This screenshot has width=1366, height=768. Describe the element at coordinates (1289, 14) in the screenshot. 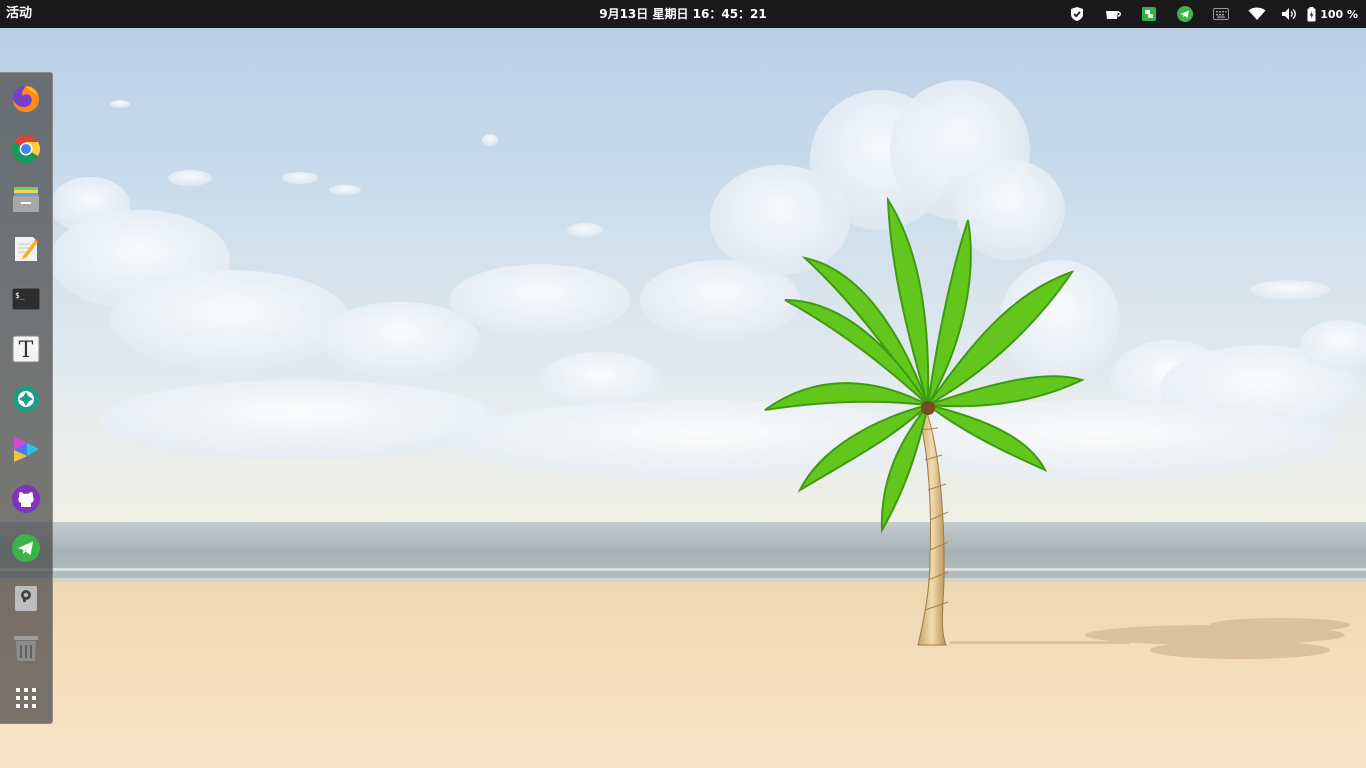

I see `volume-icon` at that location.